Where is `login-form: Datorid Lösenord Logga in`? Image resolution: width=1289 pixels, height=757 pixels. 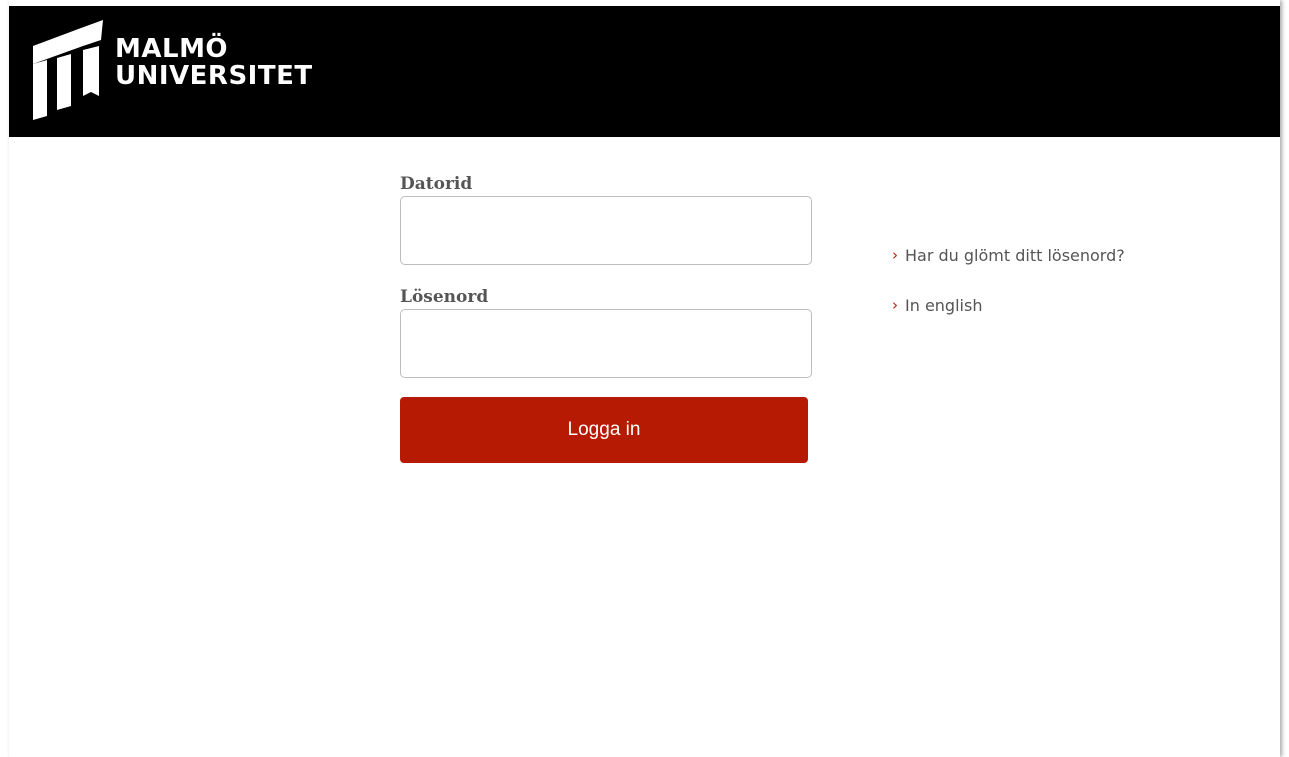 login-form: Datorid Lösenord Logga in is located at coordinates (610, 317).